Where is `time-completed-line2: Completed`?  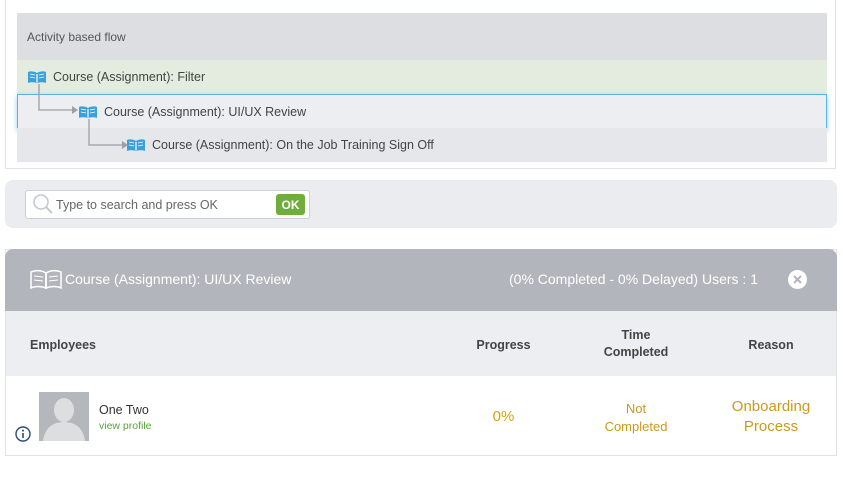
time-completed-line2: Completed is located at coordinates (636, 426).